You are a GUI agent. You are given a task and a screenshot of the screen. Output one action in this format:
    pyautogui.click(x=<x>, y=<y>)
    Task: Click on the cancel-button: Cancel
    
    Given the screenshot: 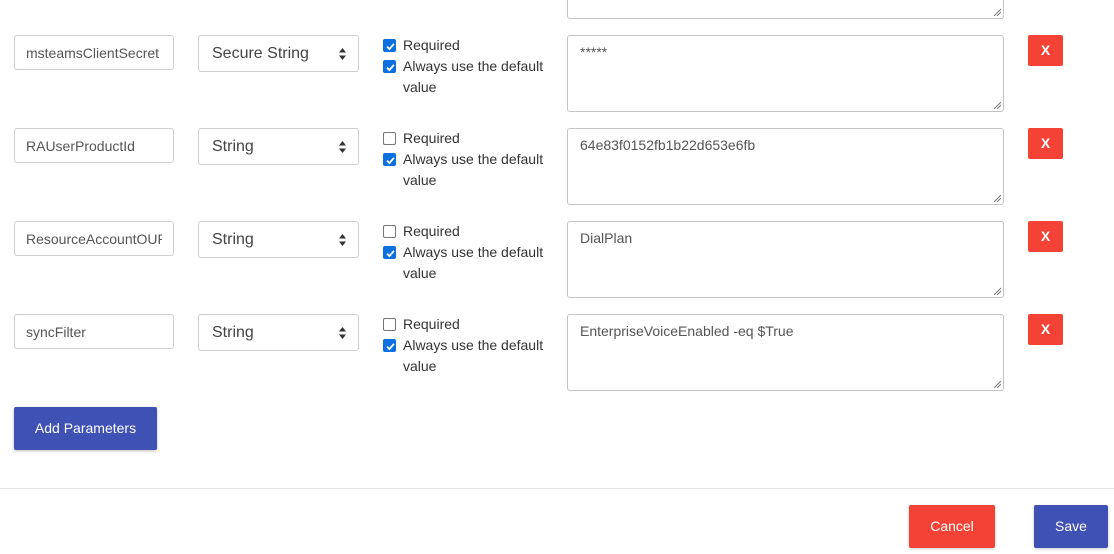 What is the action you would take?
    pyautogui.click(x=952, y=526)
    